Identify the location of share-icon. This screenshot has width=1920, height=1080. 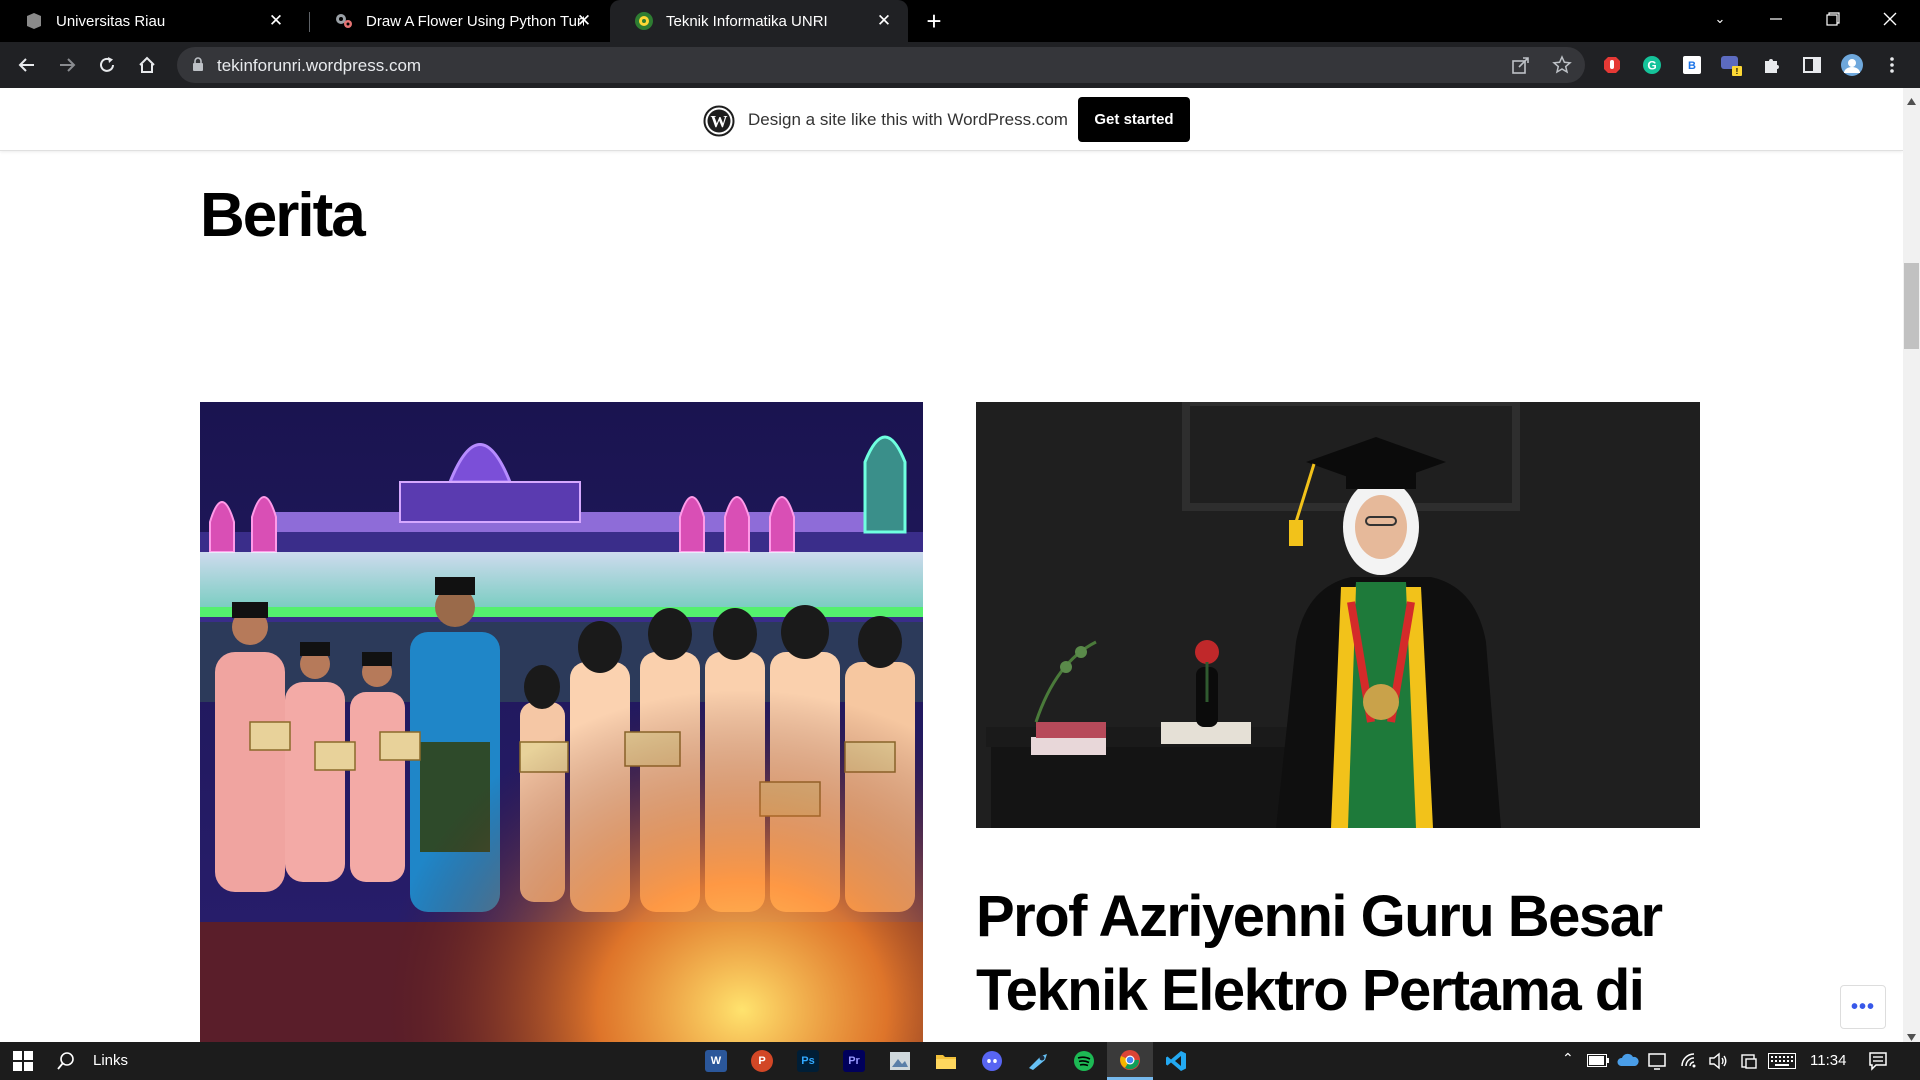
(1521, 67).